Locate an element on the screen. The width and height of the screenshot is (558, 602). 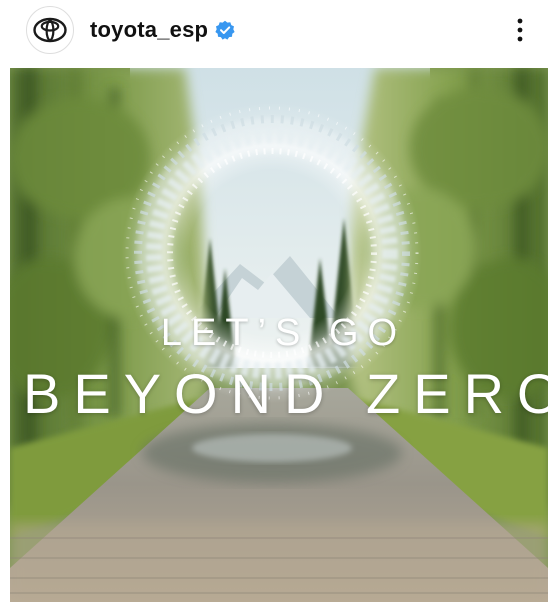
headline-beyond-zero: BEYOND ZERO is located at coordinates (285, 393).